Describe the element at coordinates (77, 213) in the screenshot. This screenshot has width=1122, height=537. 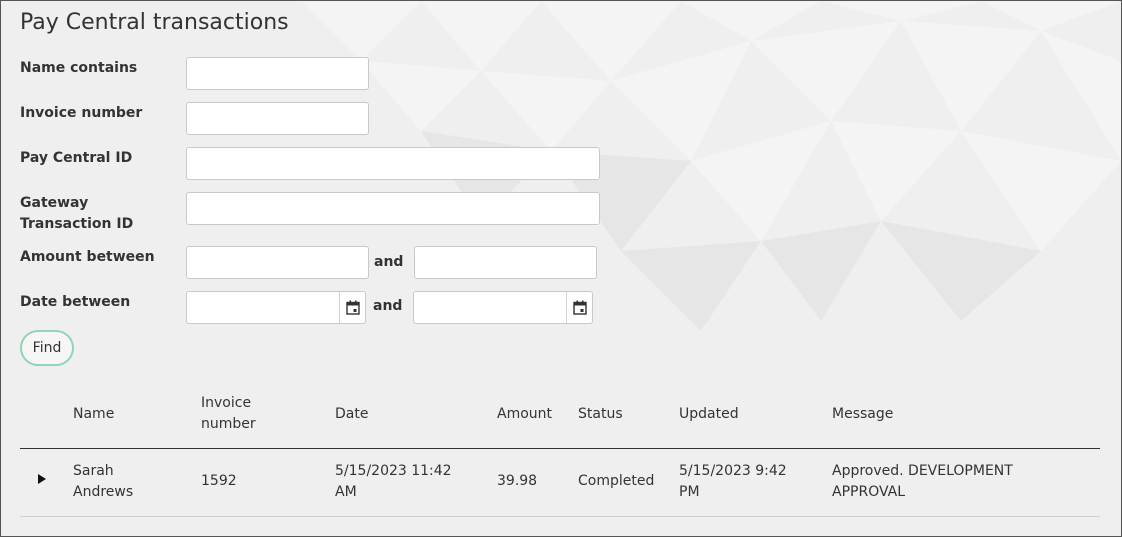
I see `gateway-transaction-id-label: Gateway Transaction ID` at that location.